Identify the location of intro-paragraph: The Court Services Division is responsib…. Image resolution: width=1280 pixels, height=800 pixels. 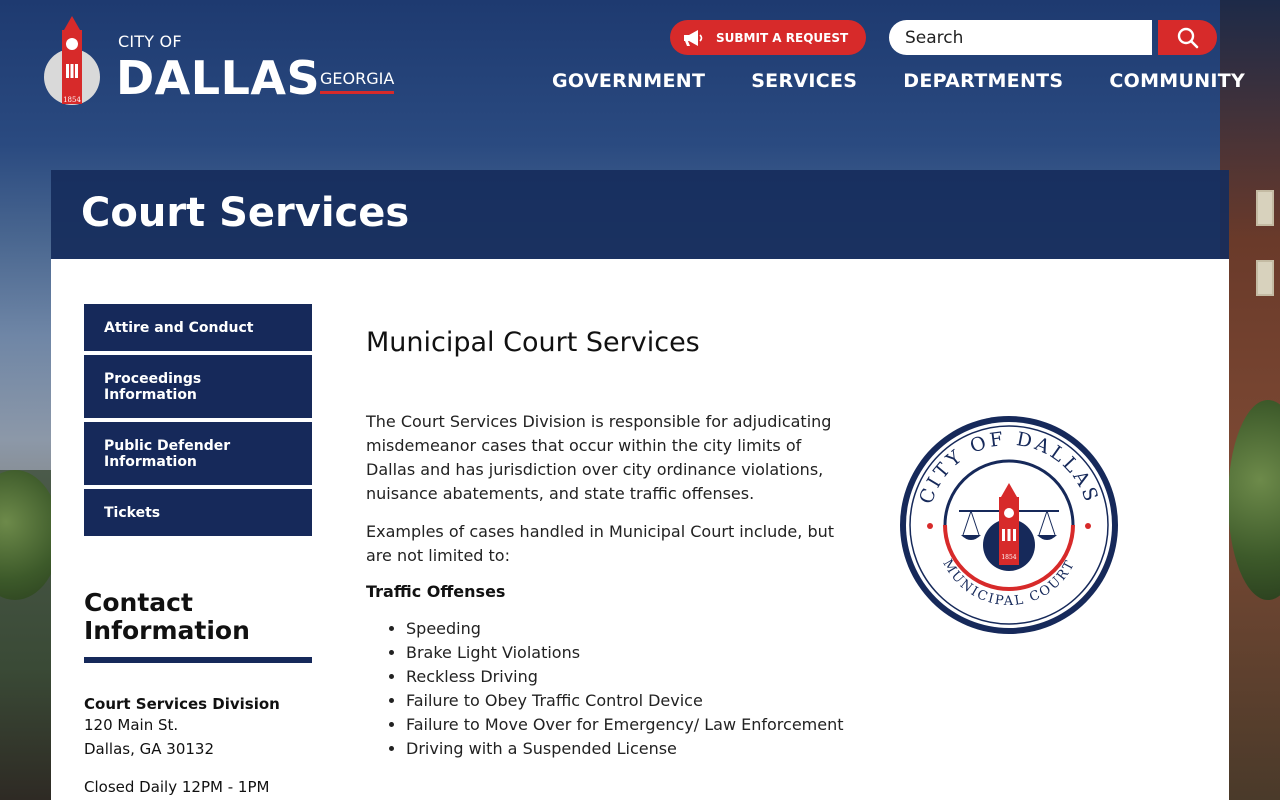
(599, 457).